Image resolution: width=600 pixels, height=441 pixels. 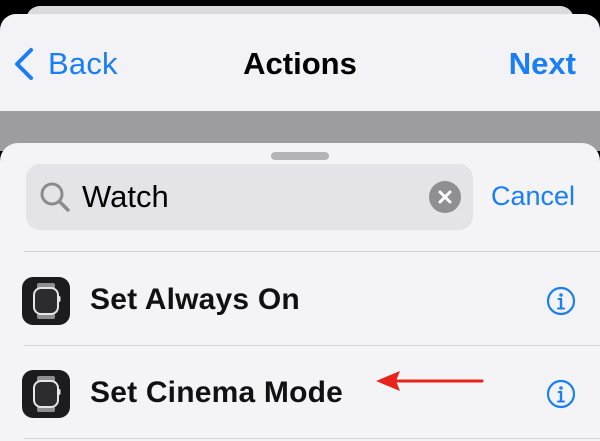 I want to click on cancel-button: Cancel, so click(x=533, y=196).